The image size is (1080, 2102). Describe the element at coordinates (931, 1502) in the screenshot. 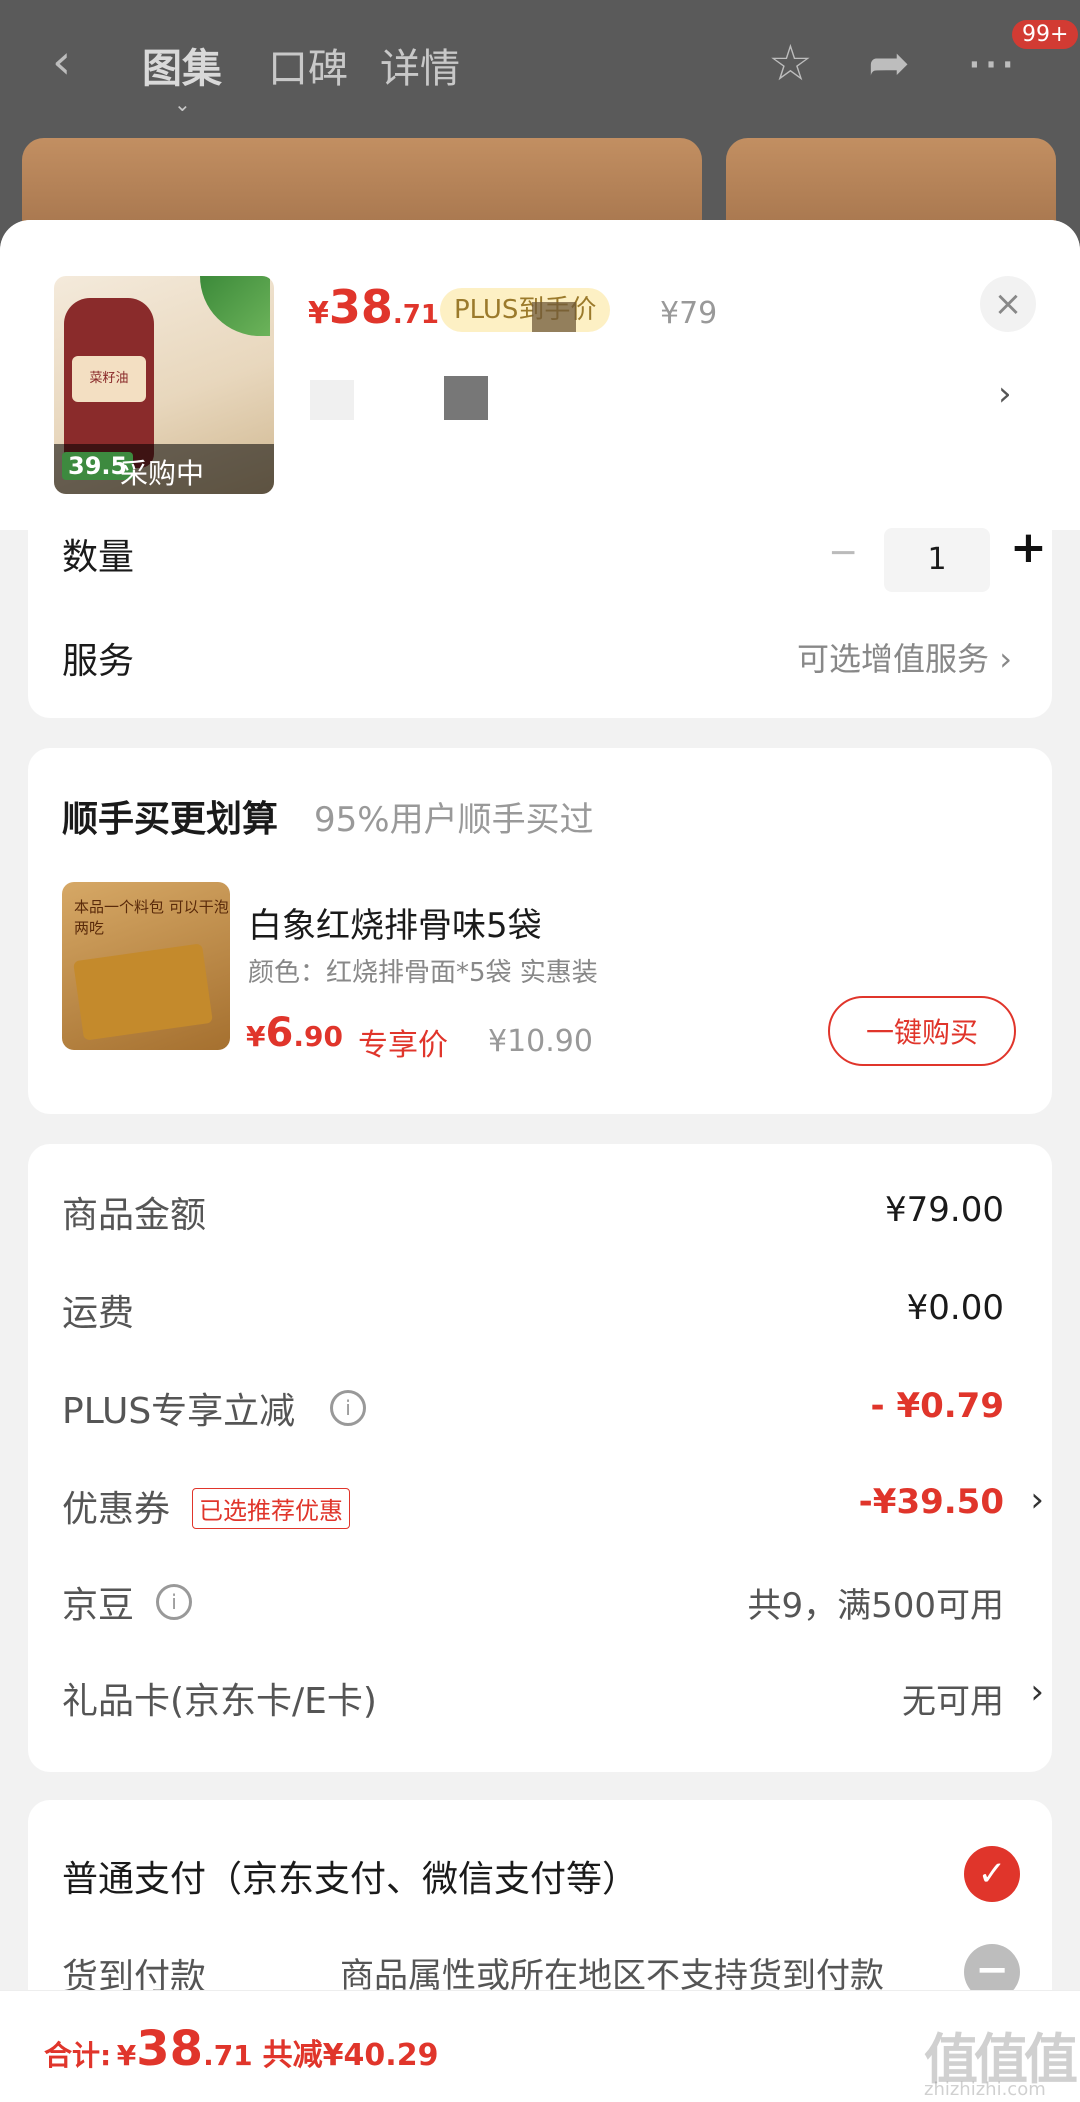

I see `coupon-value: -¥39.50` at that location.